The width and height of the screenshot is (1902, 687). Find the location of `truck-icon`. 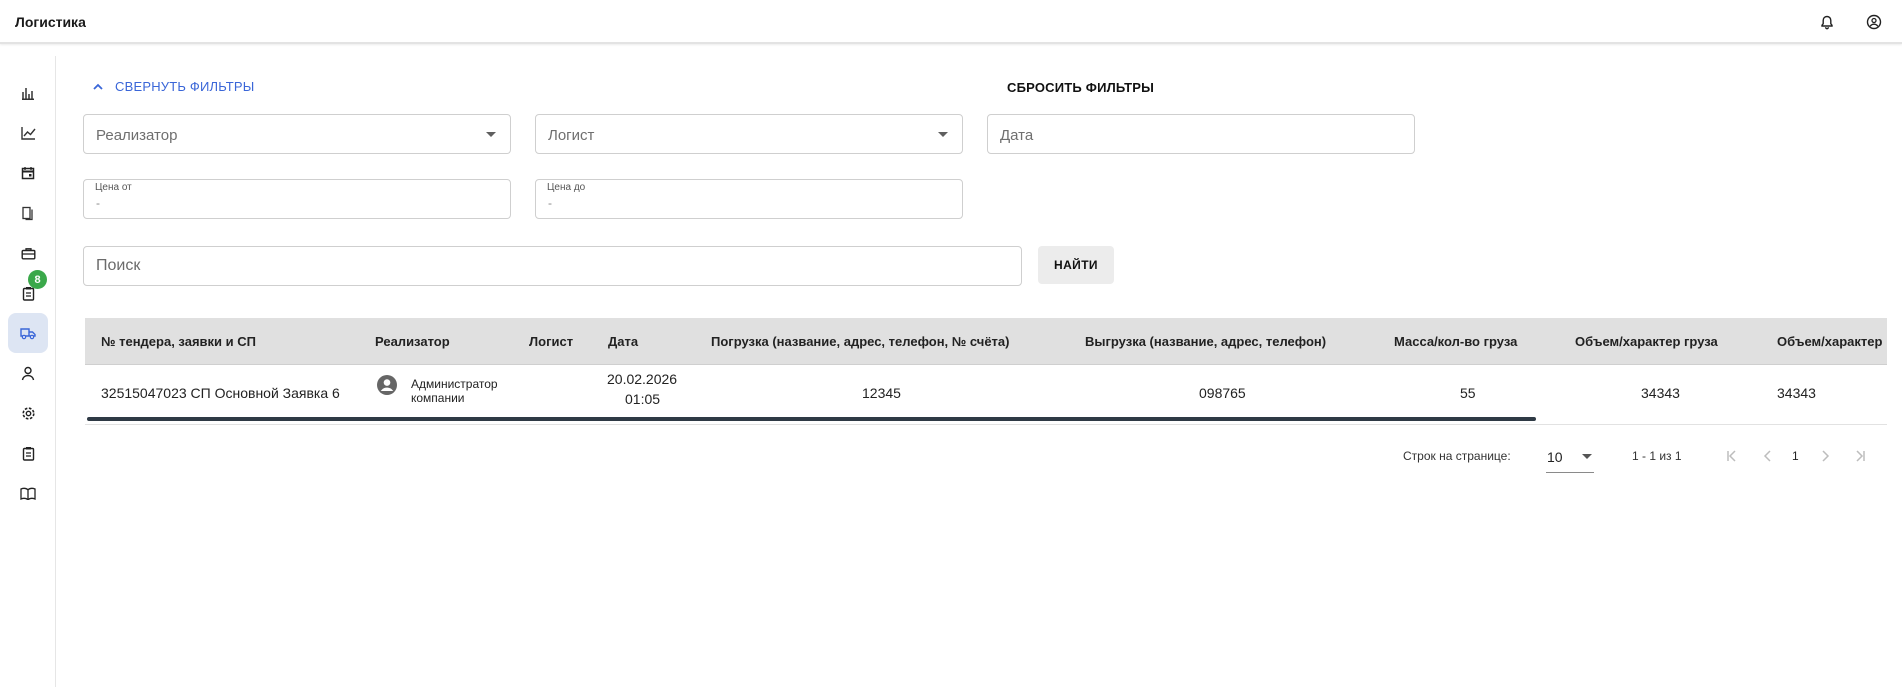

truck-icon is located at coordinates (28, 334).